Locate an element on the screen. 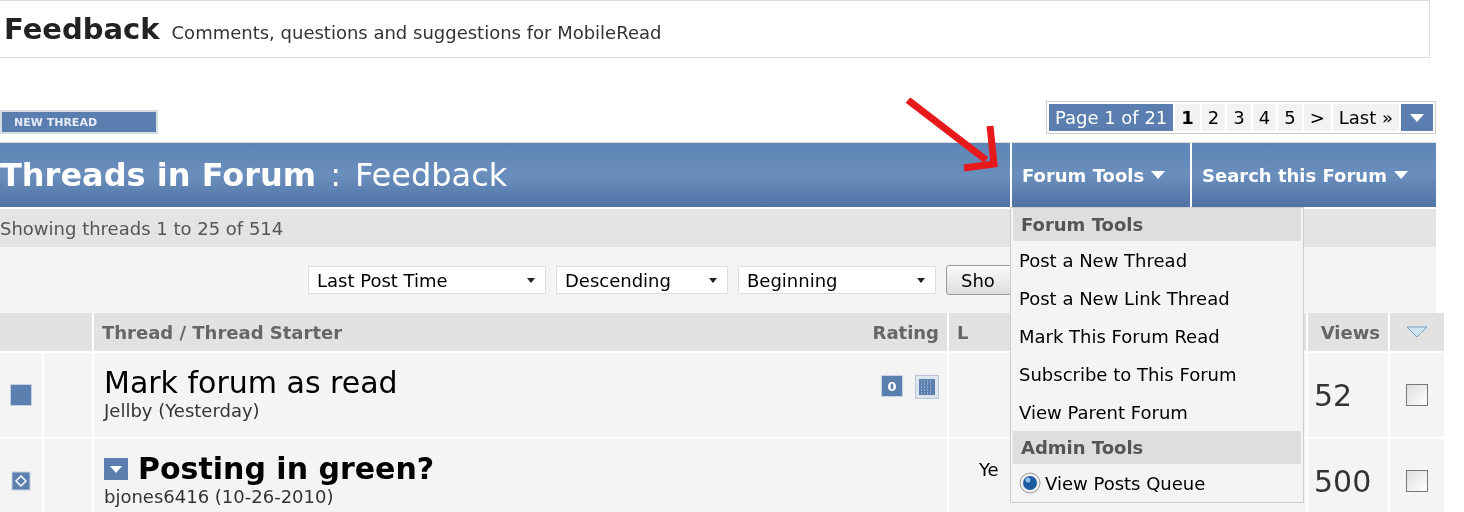 The width and height of the screenshot is (1464, 512). column-header: Rating is located at coordinates (905, 332).